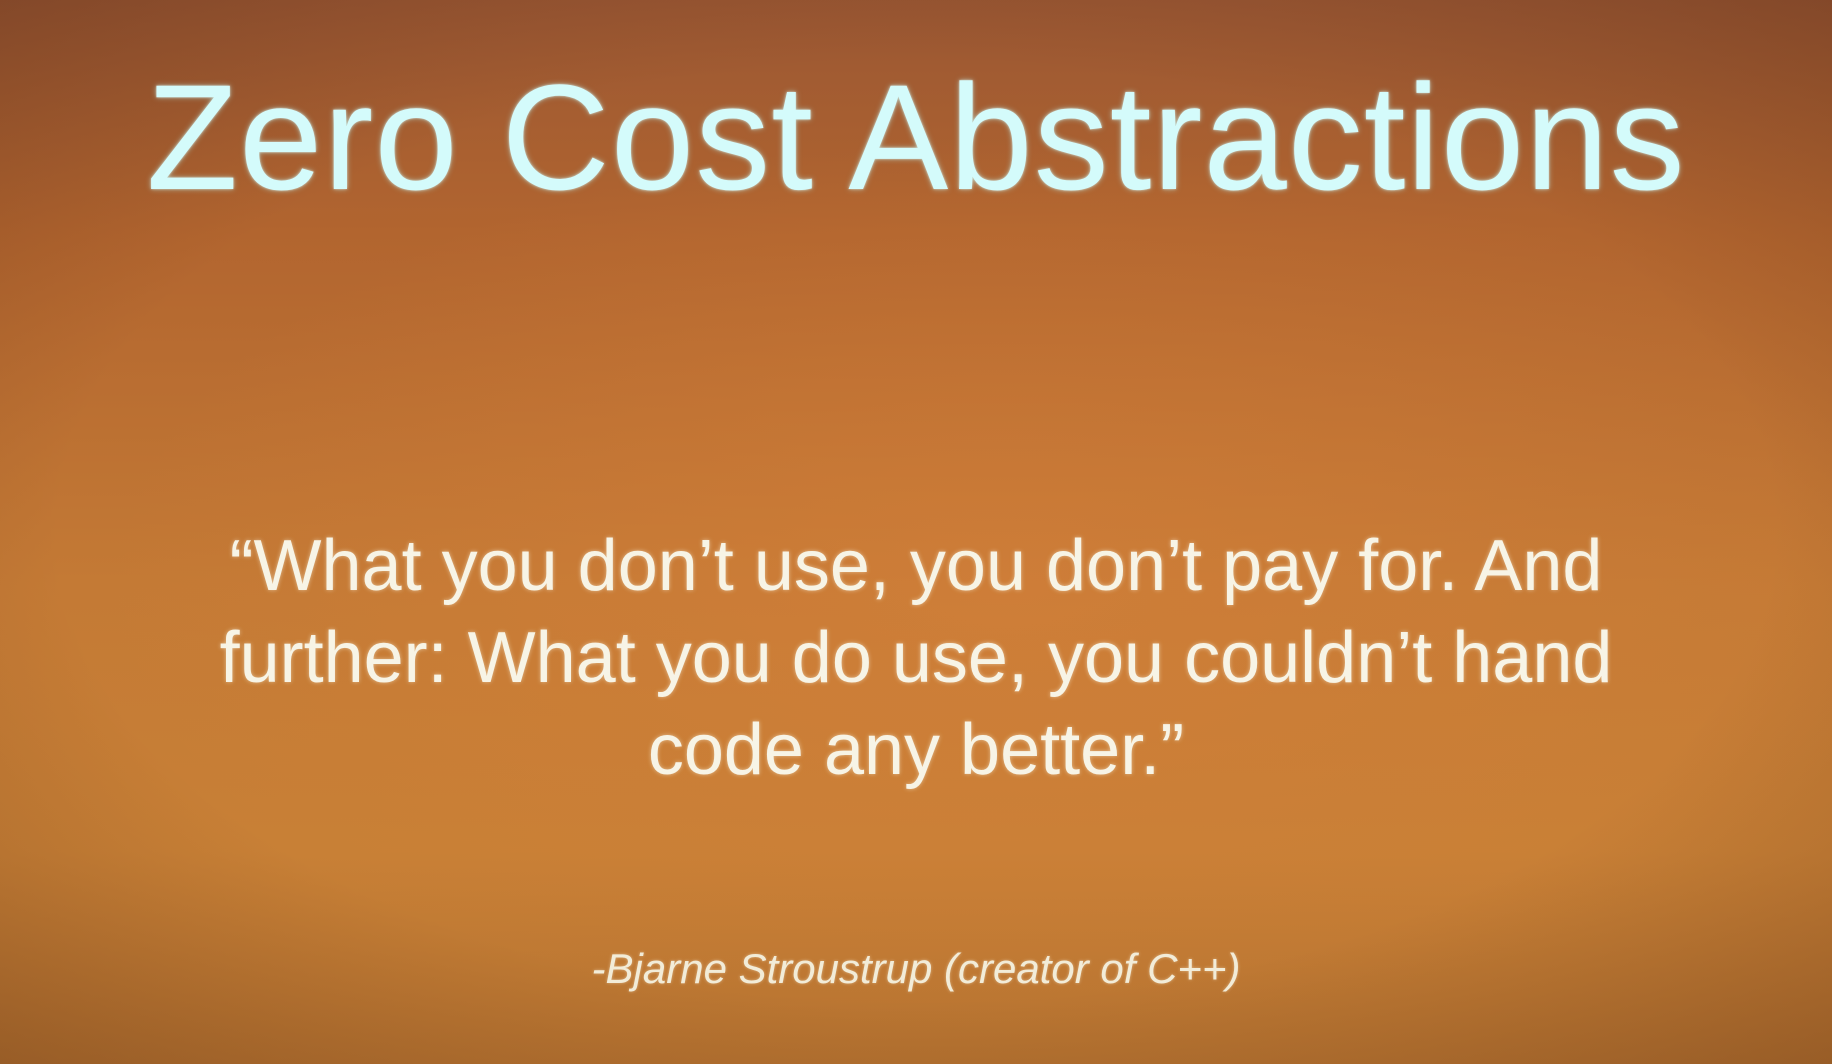 The width and height of the screenshot is (1832, 1064). Describe the element at coordinates (916, 137) in the screenshot. I see `slide-title: Zero Cost Abstractions` at that location.